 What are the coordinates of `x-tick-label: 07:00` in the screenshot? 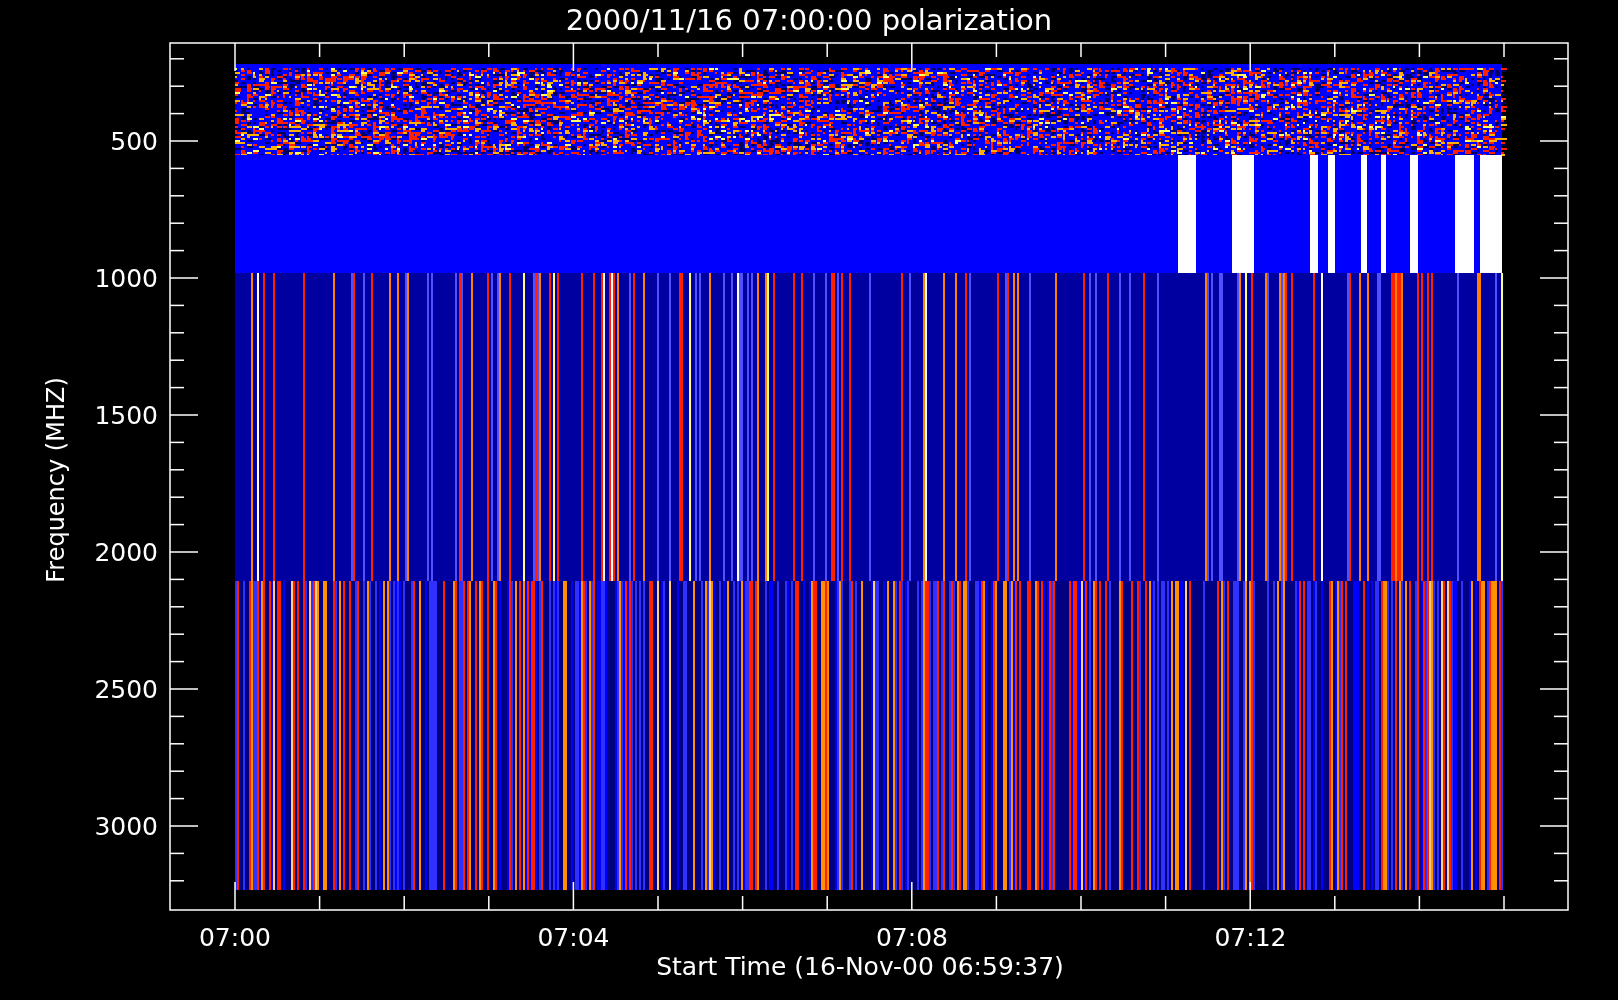 It's located at (235, 937).